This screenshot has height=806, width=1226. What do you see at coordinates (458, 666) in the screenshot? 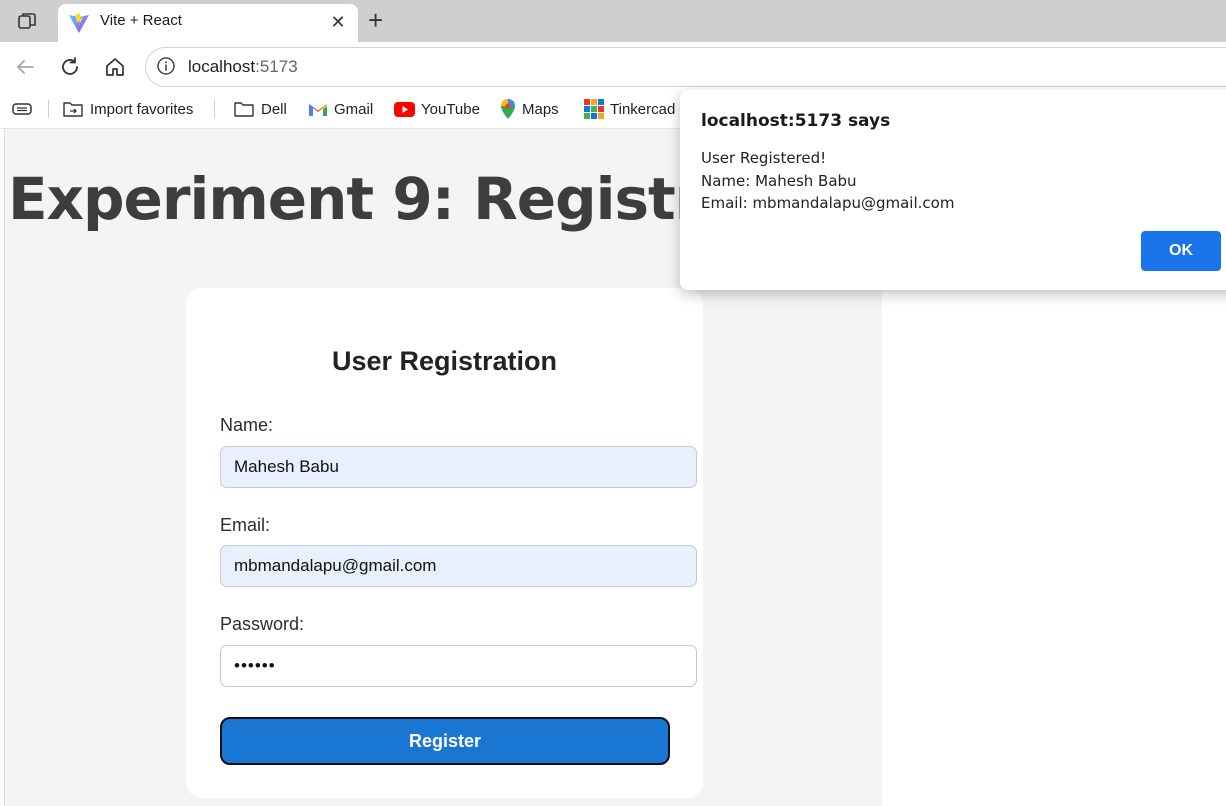
I see `password-input: ••••••` at bounding box center [458, 666].